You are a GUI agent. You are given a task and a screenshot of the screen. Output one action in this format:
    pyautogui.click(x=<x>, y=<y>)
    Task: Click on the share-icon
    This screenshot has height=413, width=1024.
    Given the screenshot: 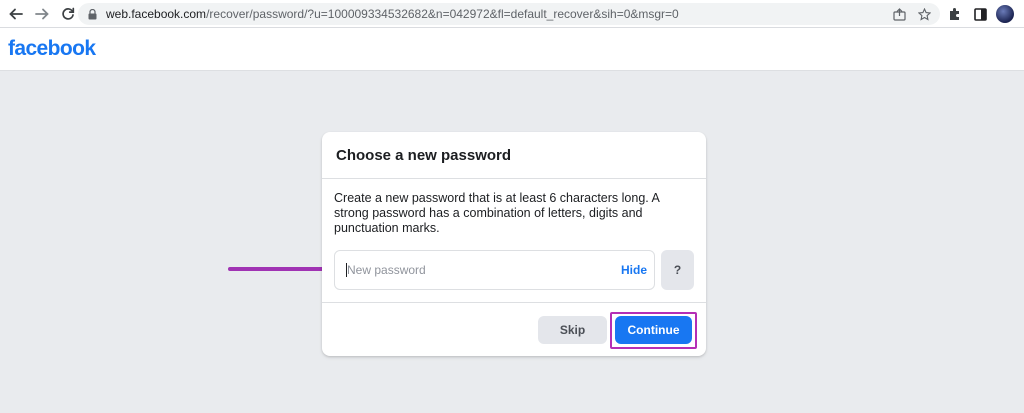 What is the action you would take?
    pyautogui.click(x=899, y=14)
    